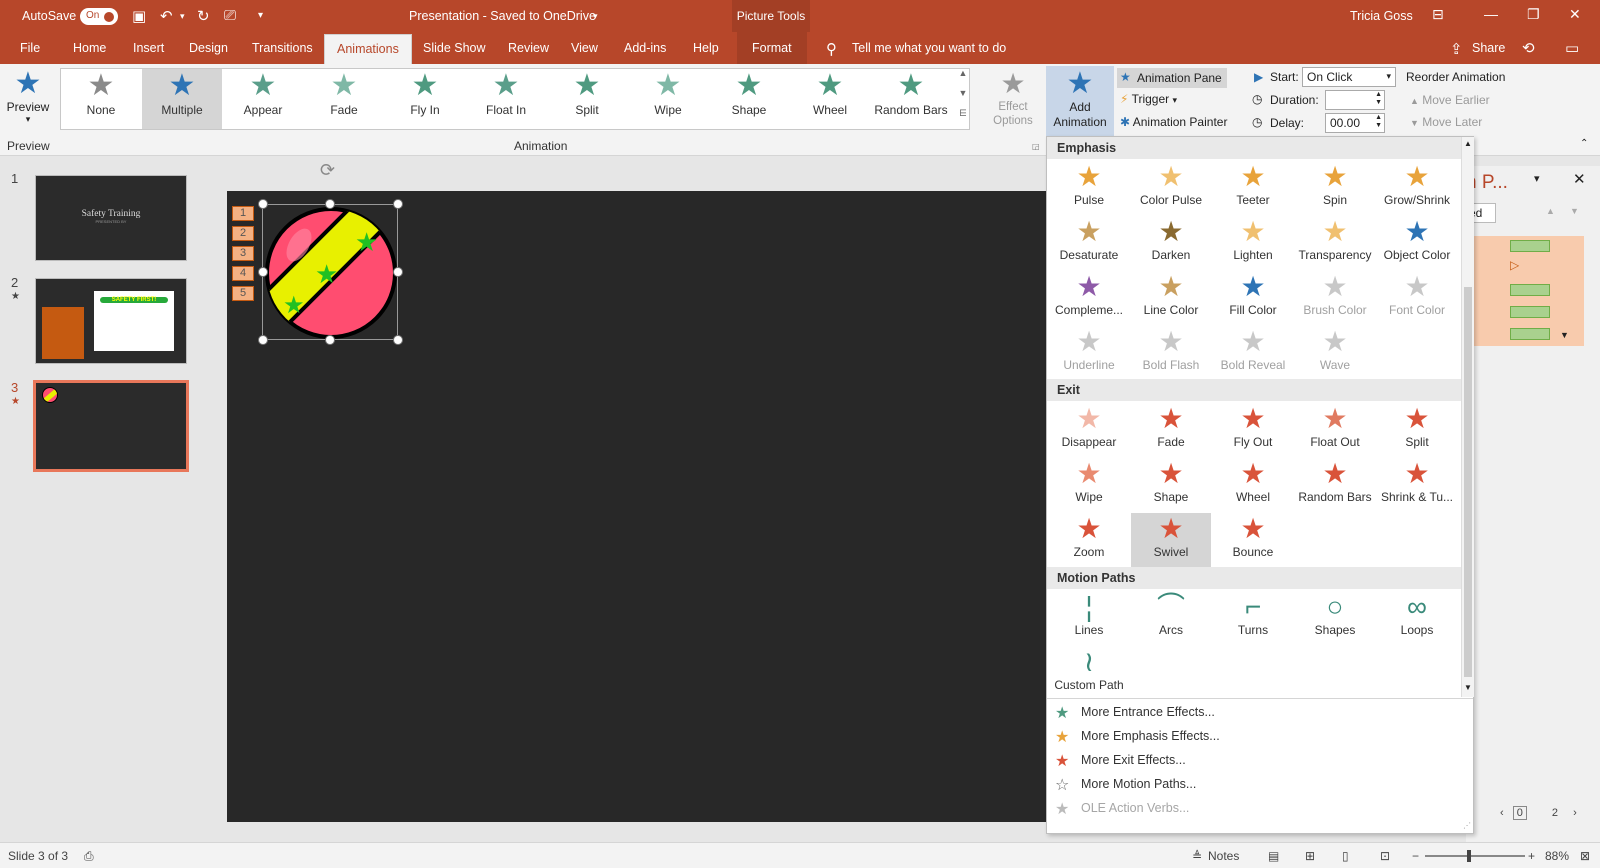 The height and width of the screenshot is (868, 1600). I want to click on history-icon: ⟲, so click(1528, 48).